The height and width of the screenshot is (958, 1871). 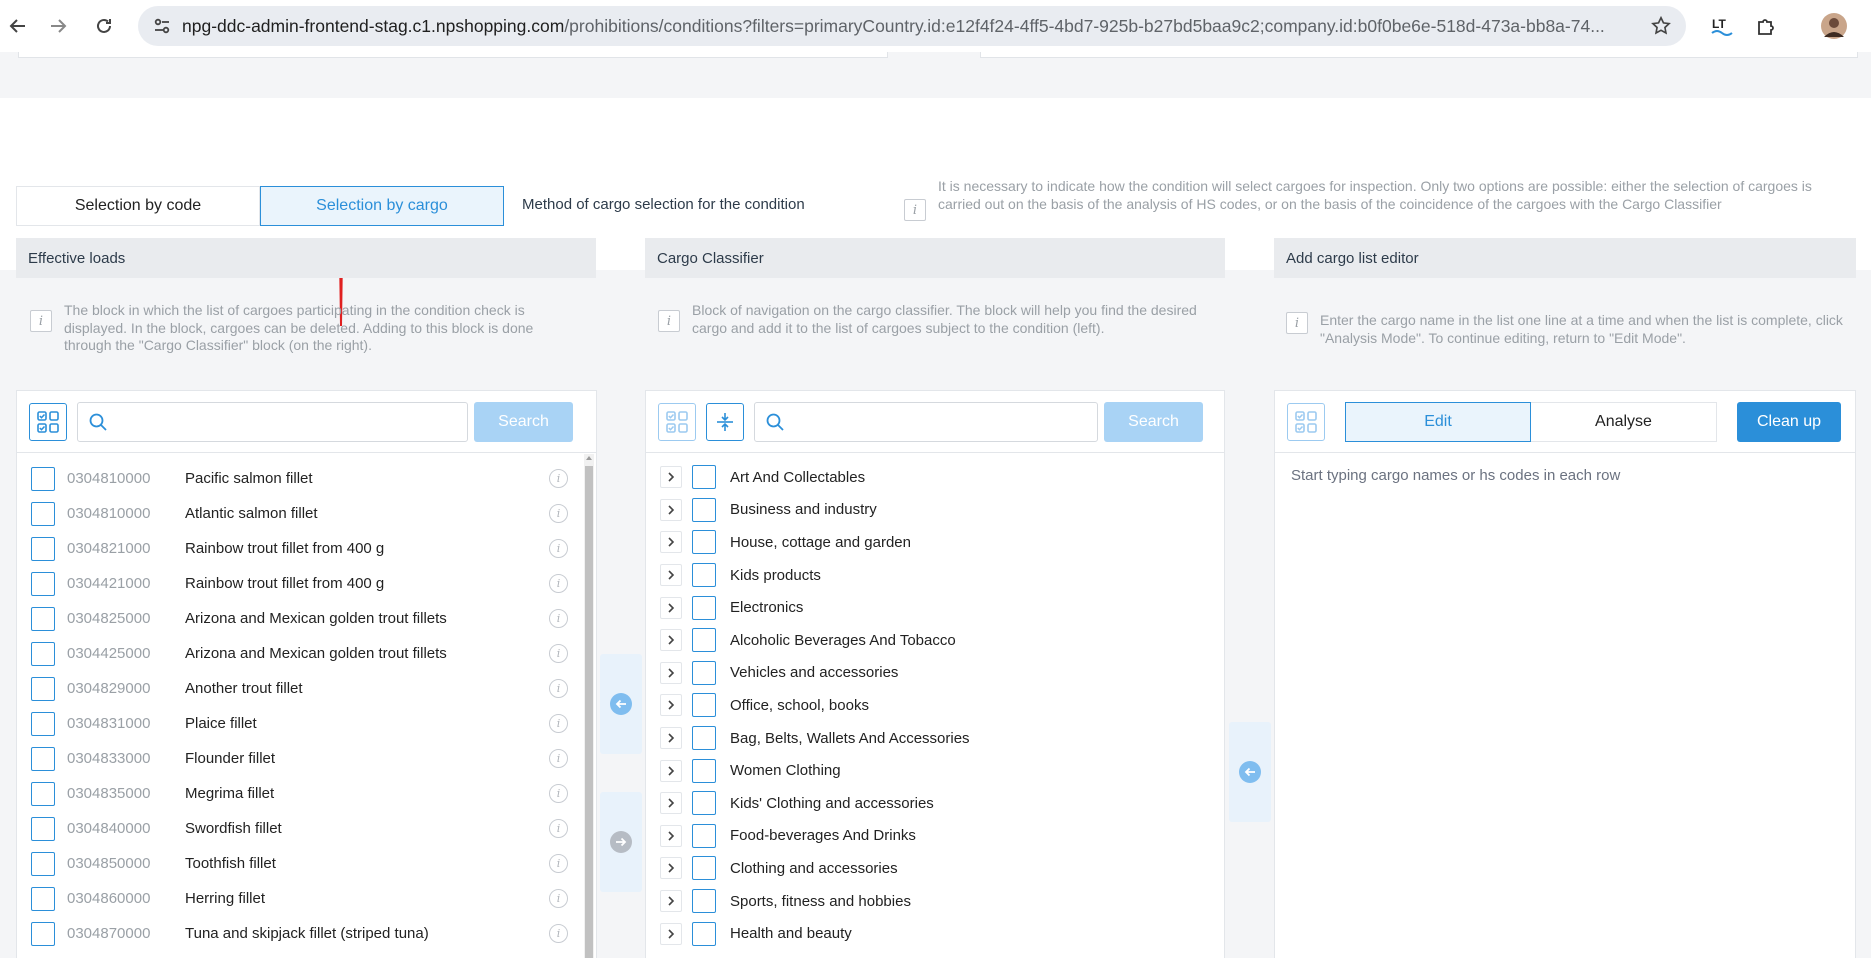 I want to click on list-item: 0304850000 Toothfish fillet i, so click(x=306, y=863).